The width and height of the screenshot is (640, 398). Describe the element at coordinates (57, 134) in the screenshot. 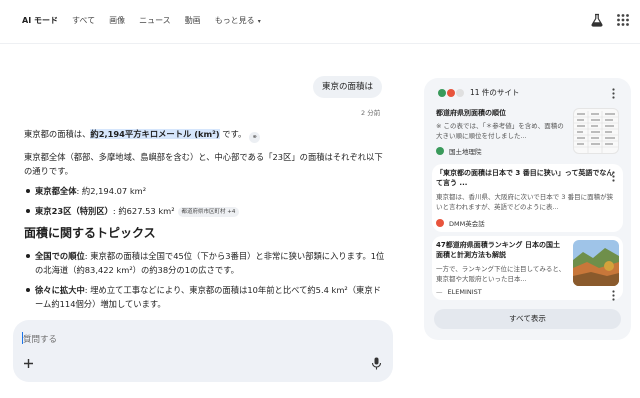

I see `answer-lead-pre: 東京都の面積は、` at that location.